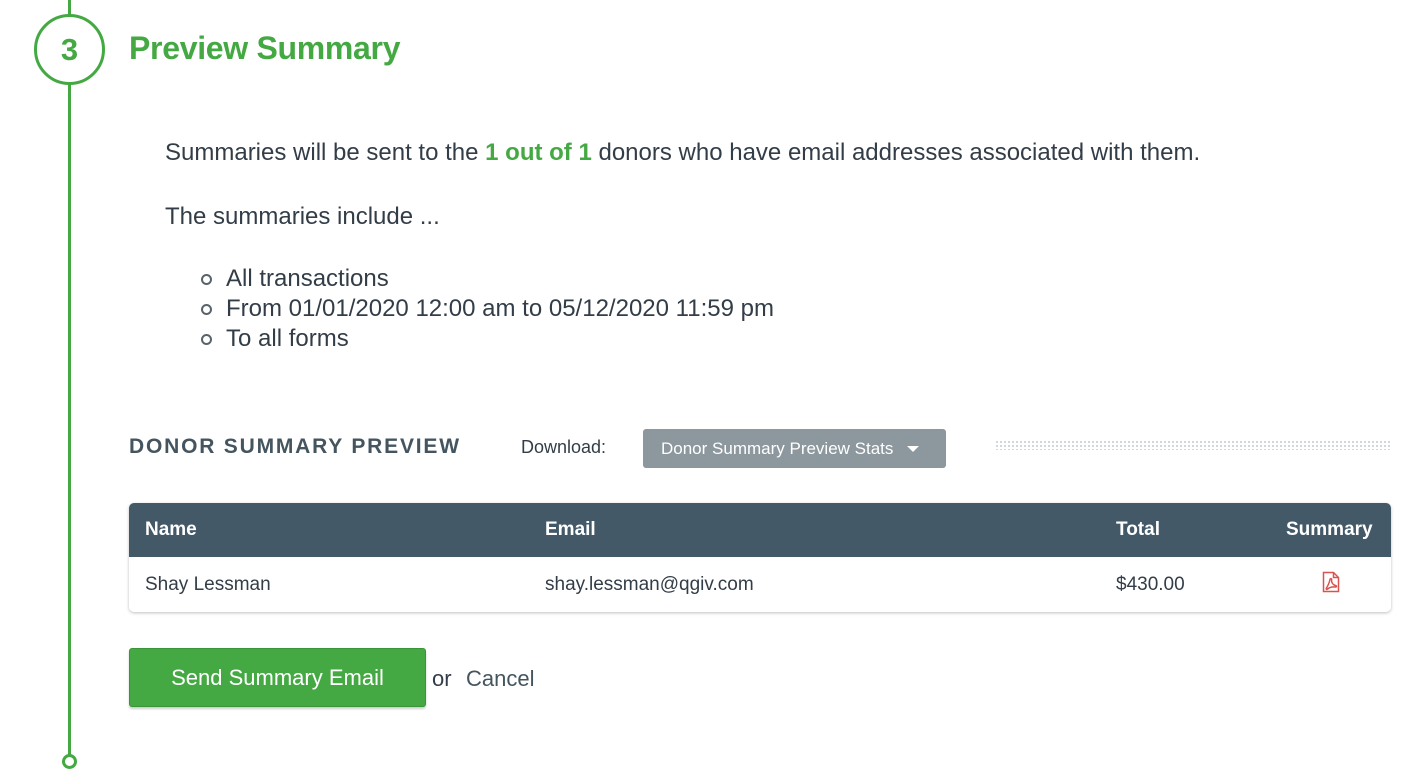 Image resolution: width=1416 pixels, height=783 pixels. Describe the element at coordinates (777, 448) in the screenshot. I see `download-dropdown-label: Donor Summary Preview Stats` at that location.